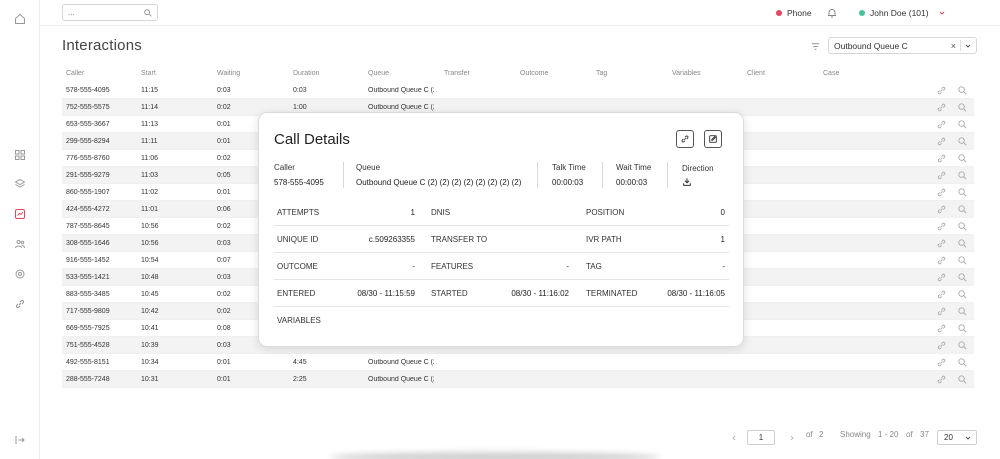  Describe the element at coordinates (534, 73) in the screenshot. I see `column-header: Outcome` at that location.